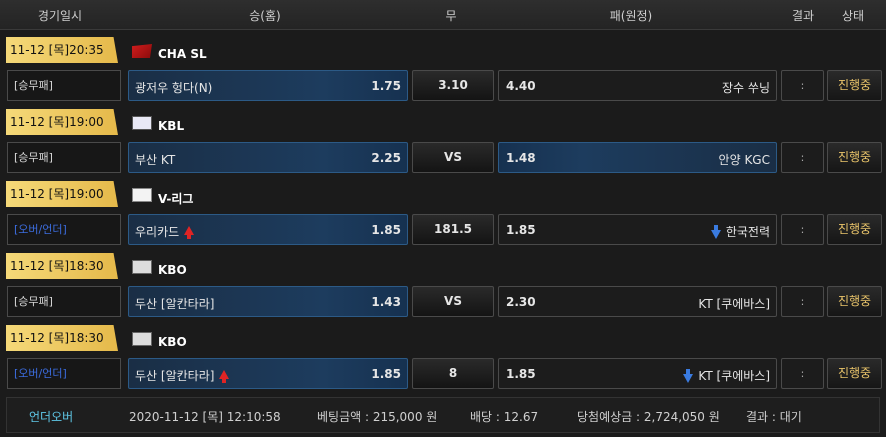 The height and width of the screenshot is (437, 886). Describe the element at coordinates (182, 54) in the screenshot. I see `league-name: CHA SL` at that location.